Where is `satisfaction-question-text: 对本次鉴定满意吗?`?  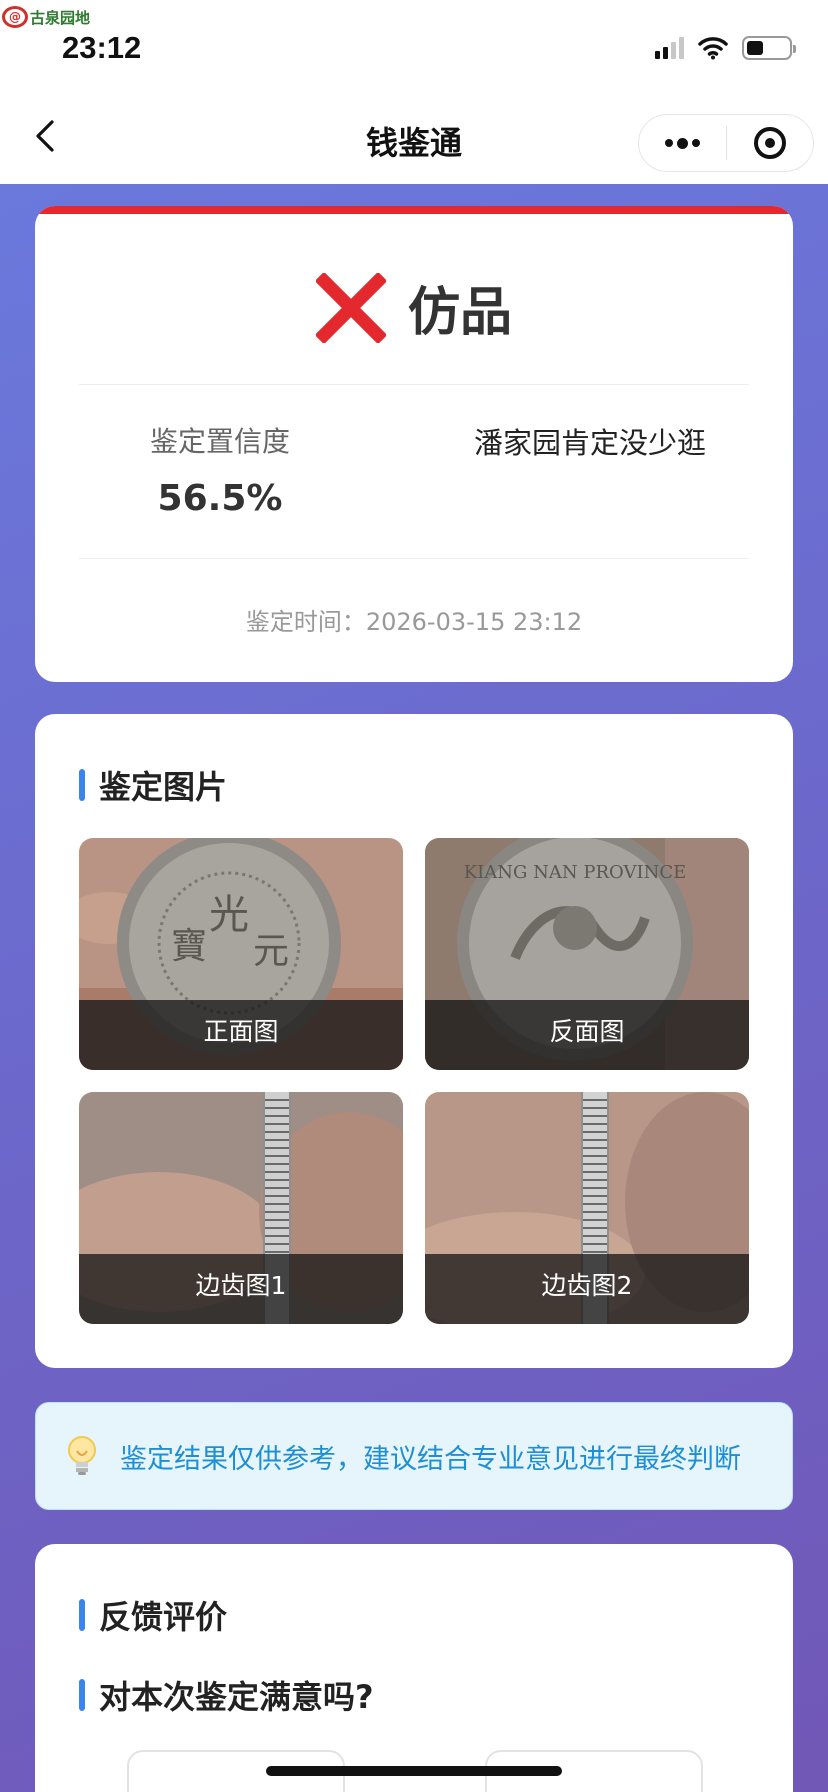
satisfaction-question-text: 对本次鉴定满意吗? is located at coordinates (236, 1697).